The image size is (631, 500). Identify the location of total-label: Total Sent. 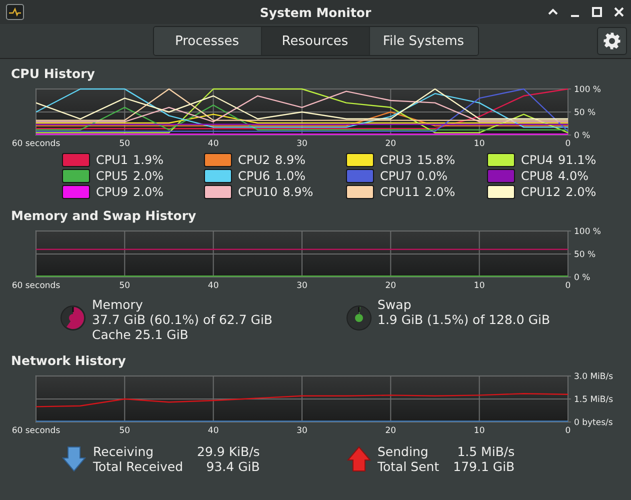
(409, 466).